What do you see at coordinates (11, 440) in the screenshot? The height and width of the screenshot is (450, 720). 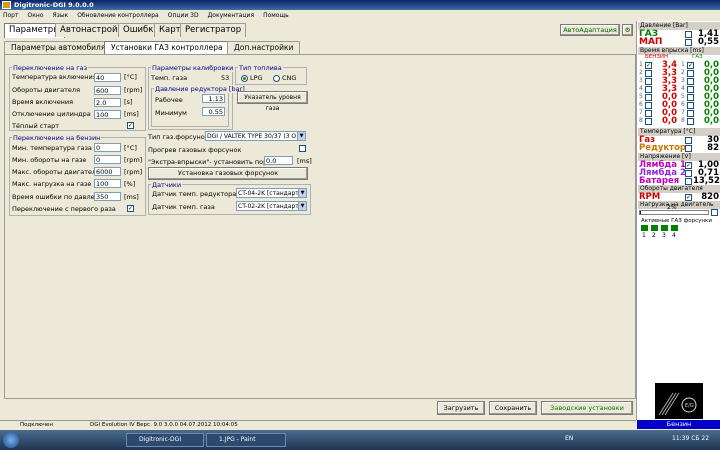 I see `start-button` at bounding box center [11, 440].